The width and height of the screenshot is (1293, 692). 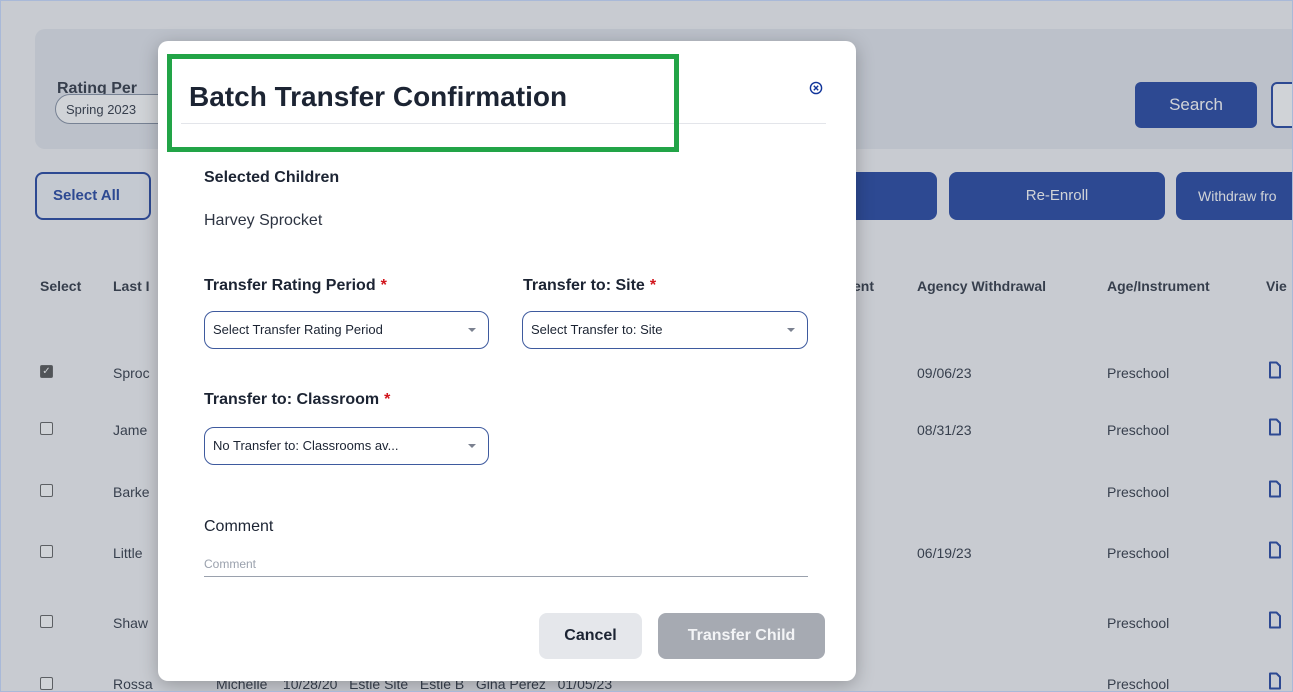 I want to click on transfer-rating-period-label: Transfer Rating Period *, so click(x=295, y=286).